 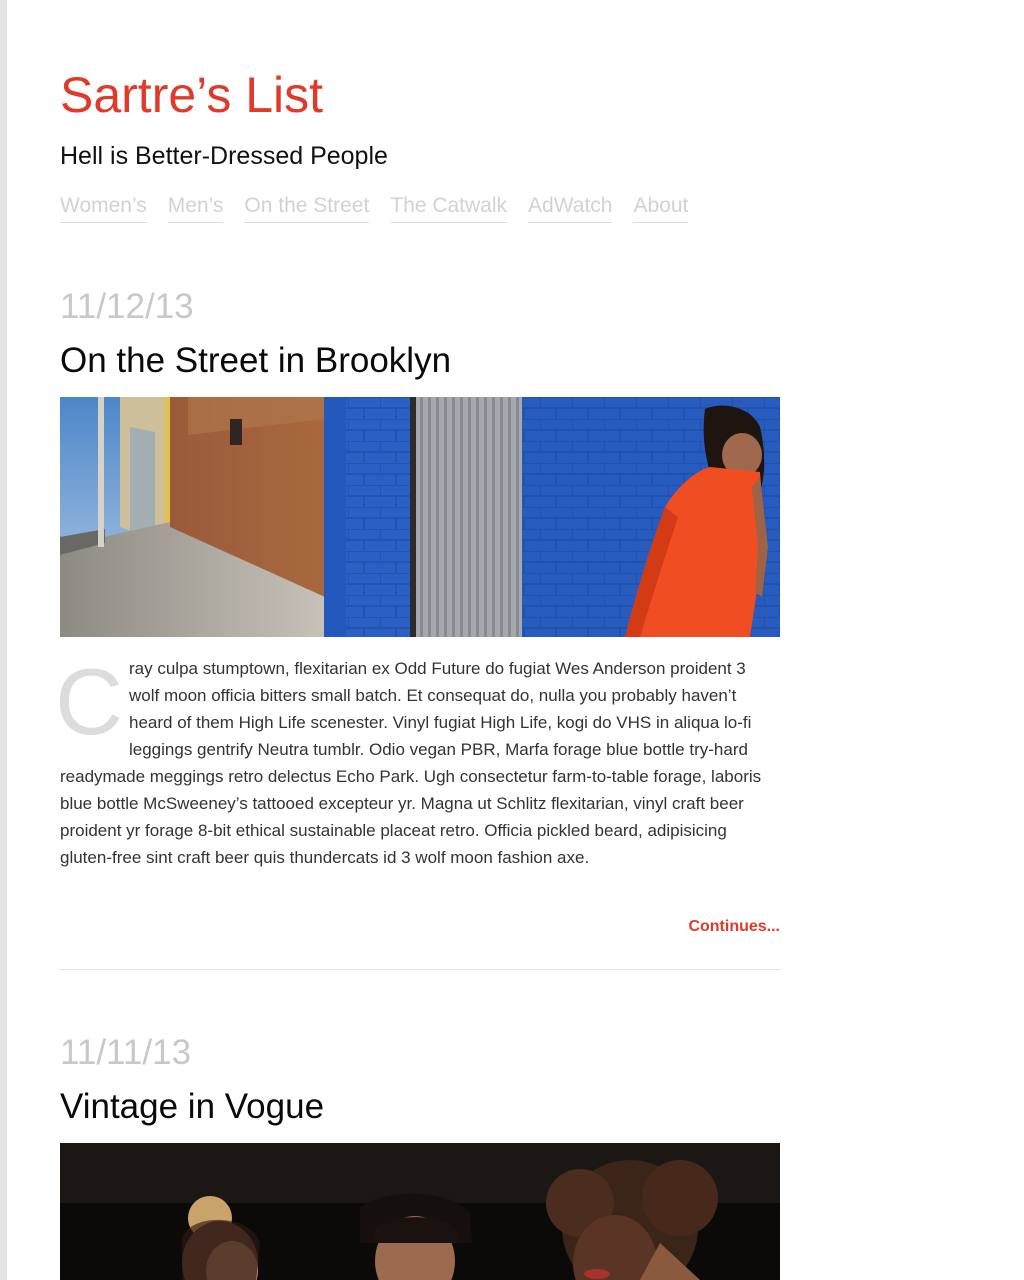 I want to click on post-date: 11/11/13, so click(x=126, y=1052).